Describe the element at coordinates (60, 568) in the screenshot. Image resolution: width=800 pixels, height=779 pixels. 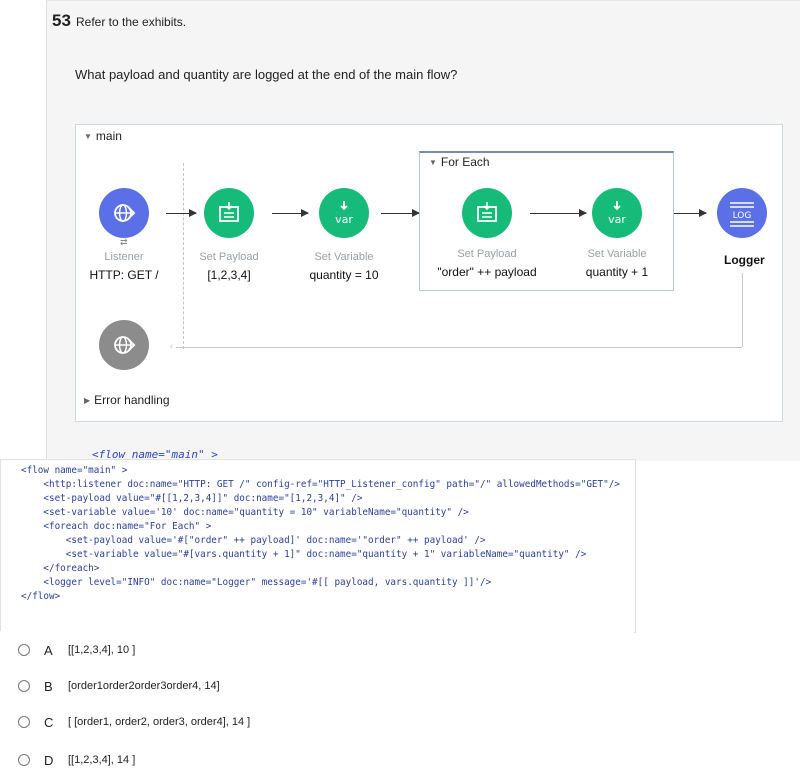
I see `code-line: </foreach>` at that location.